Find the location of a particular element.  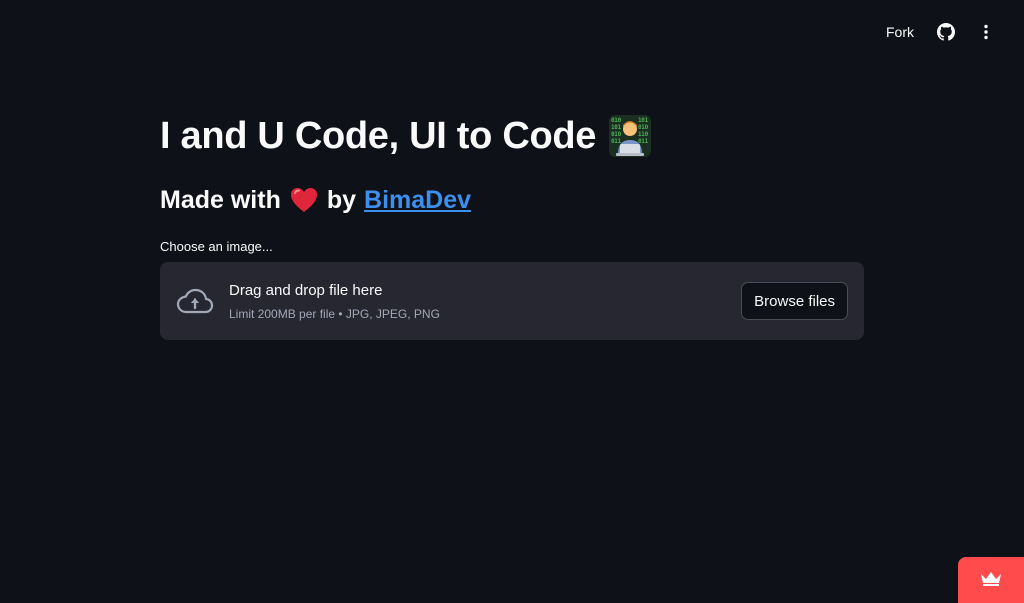

vertical-dots-icon is located at coordinates (986, 32).